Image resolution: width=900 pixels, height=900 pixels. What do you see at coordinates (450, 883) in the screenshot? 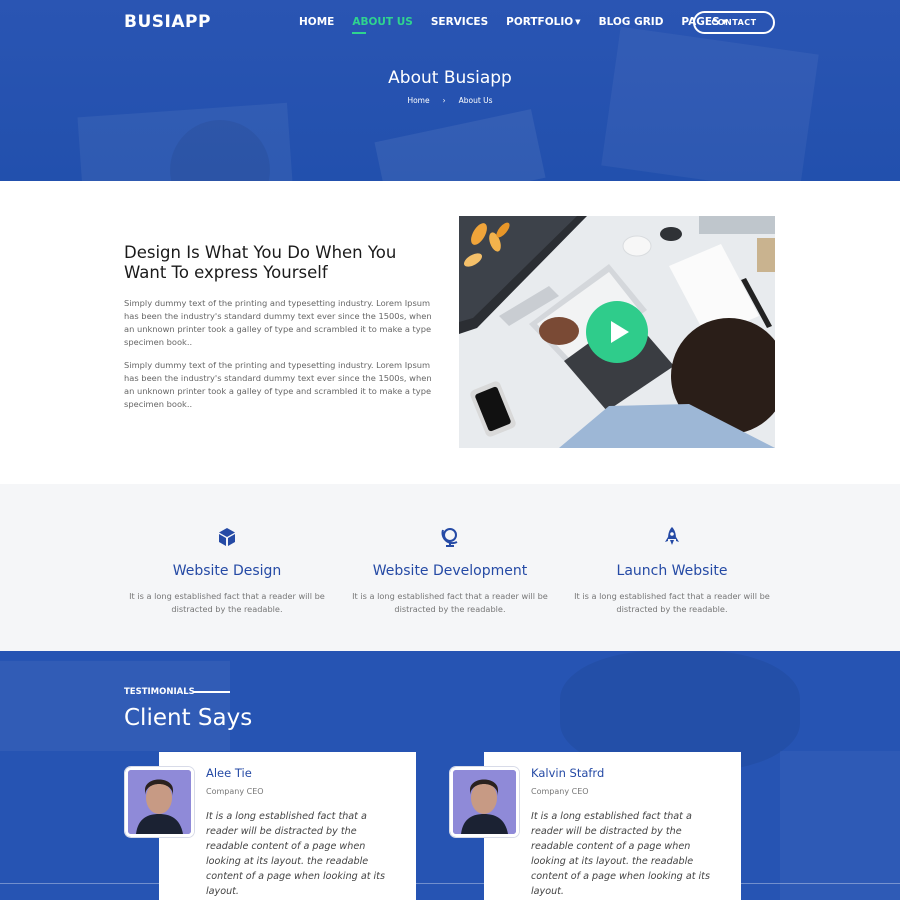
I see `divider` at bounding box center [450, 883].